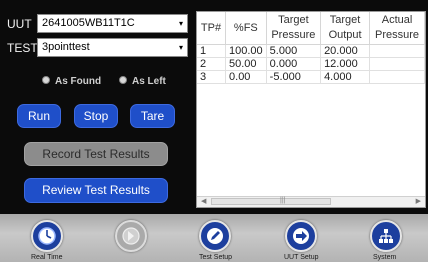 This screenshot has width=428, height=262. I want to click on network-icon, so click(386, 236).